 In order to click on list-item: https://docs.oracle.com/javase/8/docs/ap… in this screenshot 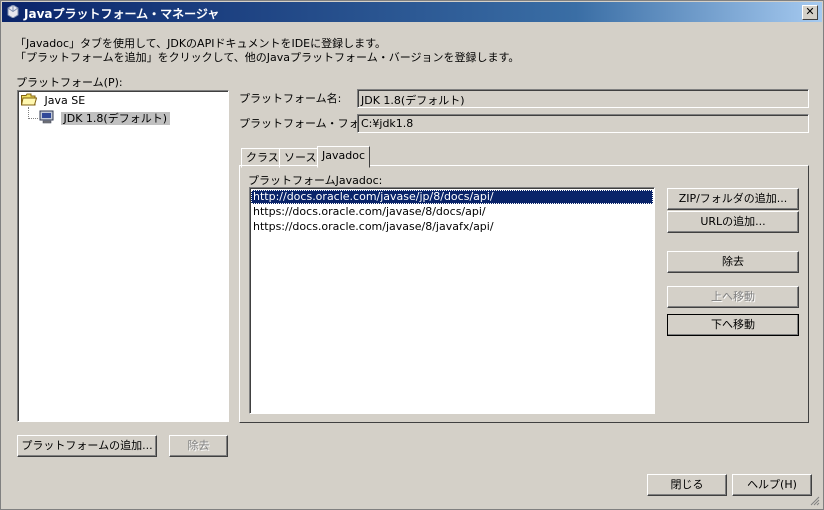, I will do `click(452, 212)`.